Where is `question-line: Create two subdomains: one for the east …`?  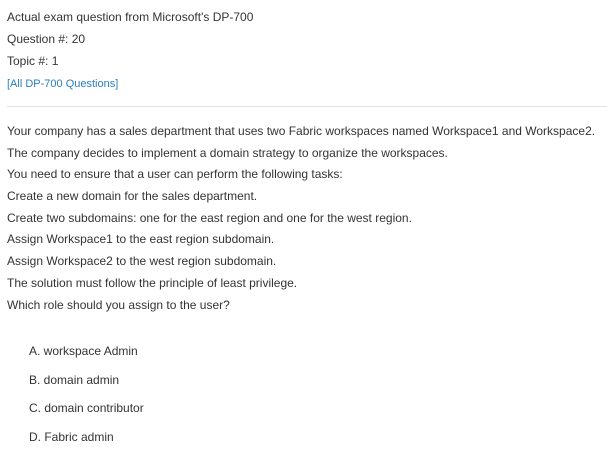 question-line: Create two subdomains: one for the east … is located at coordinates (307, 219).